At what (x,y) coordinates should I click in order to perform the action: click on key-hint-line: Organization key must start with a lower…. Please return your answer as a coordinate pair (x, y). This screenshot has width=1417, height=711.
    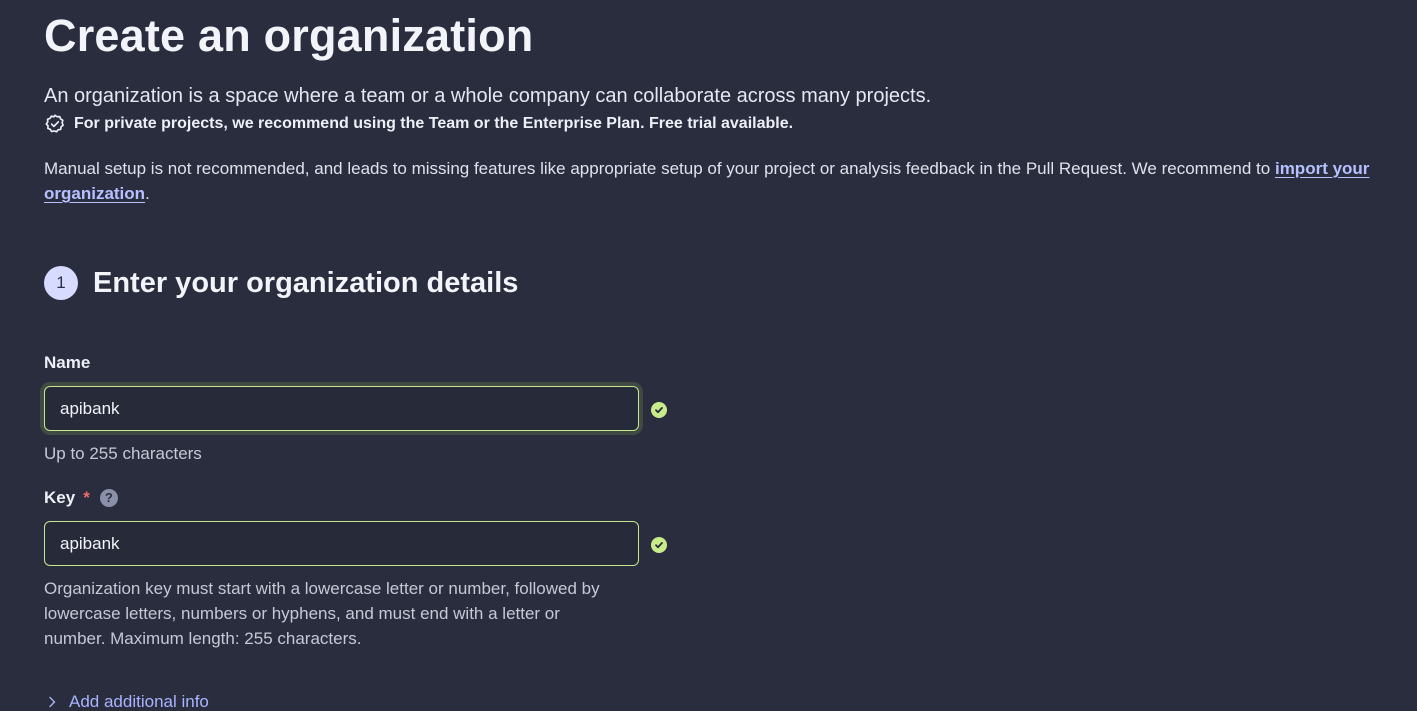
    Looking at the image, I should click on (322, 588).